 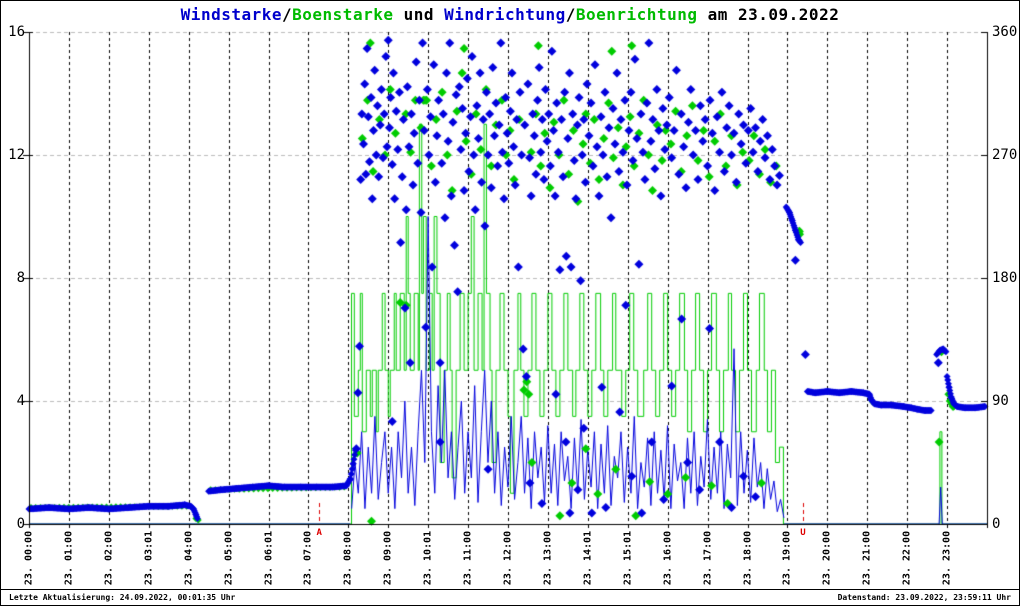 What do you see at coordinates (308, 558) in the screenshot?
I see `x-tick-label: 23. 07:00` at bounding box center [308, 558].